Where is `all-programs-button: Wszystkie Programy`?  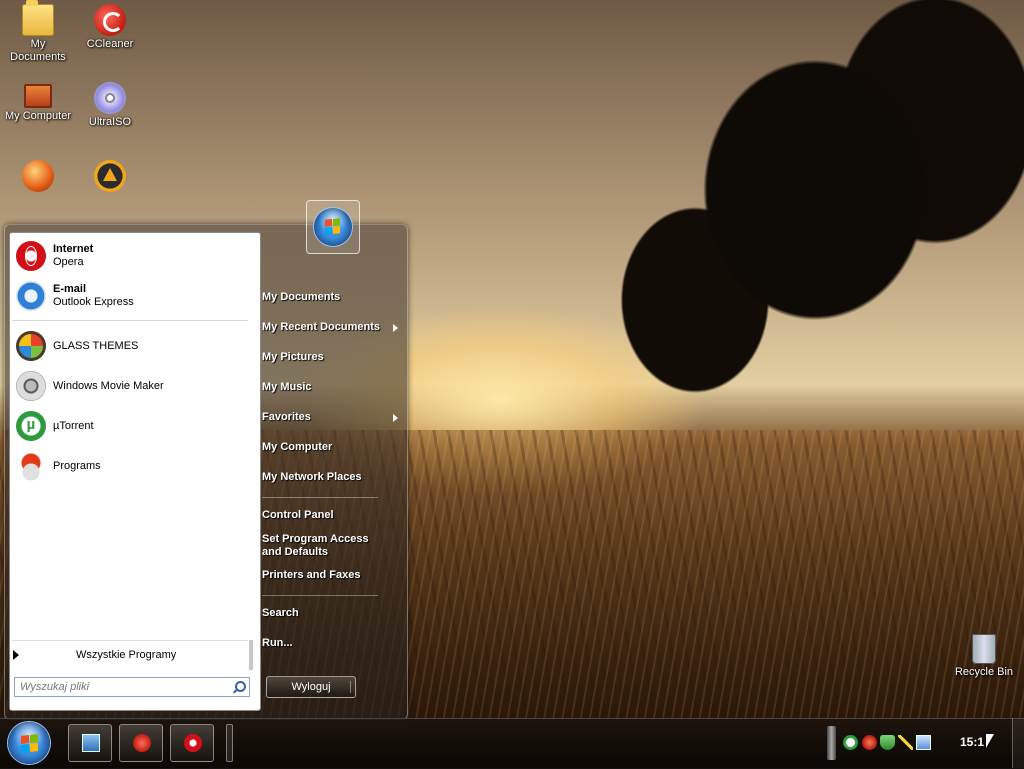
all-programs-button: Wszystkie Programy is located at coordinates (130, 654).